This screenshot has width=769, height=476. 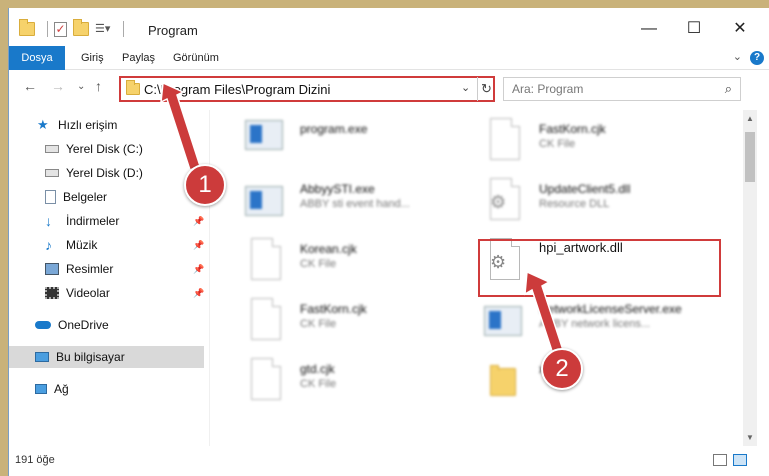 I want to click on pane-divider, so click(x=209, y=278).